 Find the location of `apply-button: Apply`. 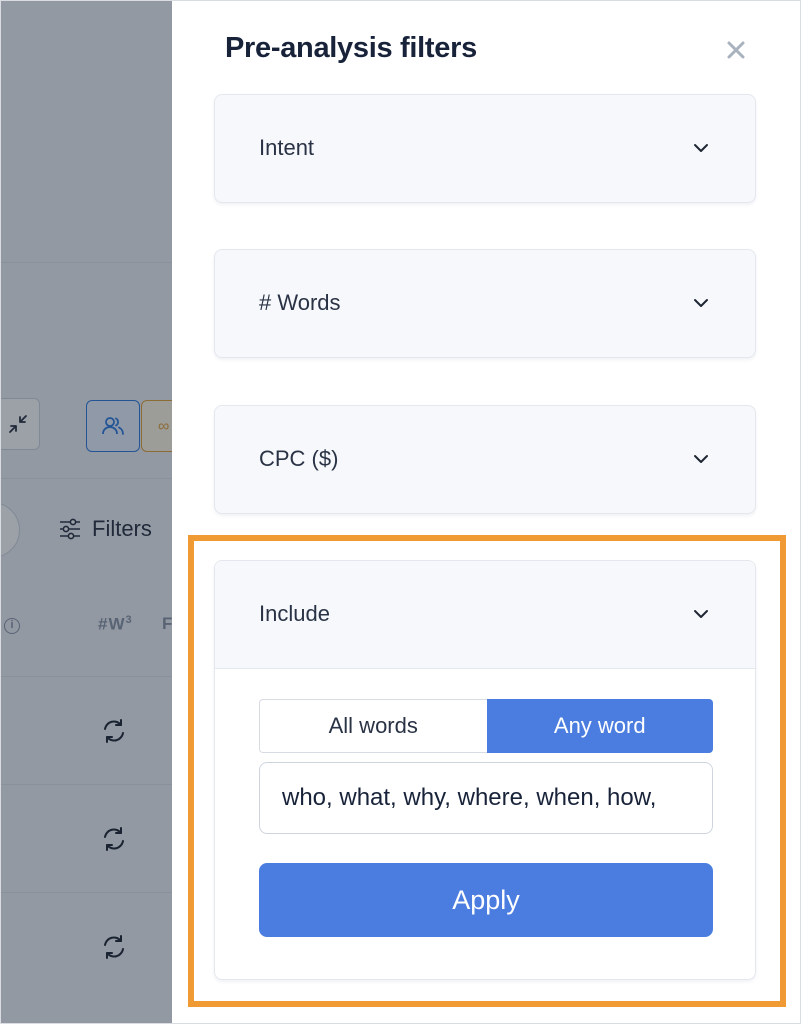

apply-button: Apply is located at coordinates (486, 900).